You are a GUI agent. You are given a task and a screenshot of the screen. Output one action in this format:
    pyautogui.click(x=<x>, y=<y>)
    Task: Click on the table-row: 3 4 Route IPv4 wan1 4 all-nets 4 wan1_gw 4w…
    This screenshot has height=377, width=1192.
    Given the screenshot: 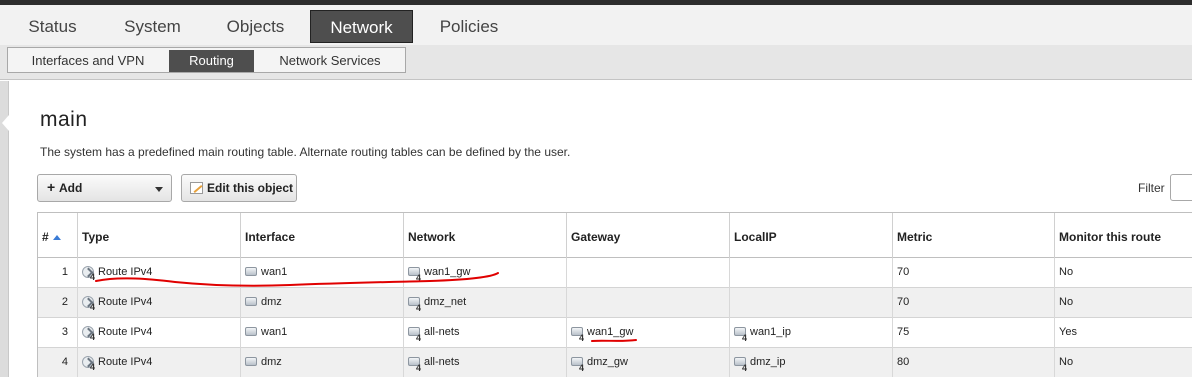 What is the action you would take?
    pyautogui.click(x=615, y=333)
    